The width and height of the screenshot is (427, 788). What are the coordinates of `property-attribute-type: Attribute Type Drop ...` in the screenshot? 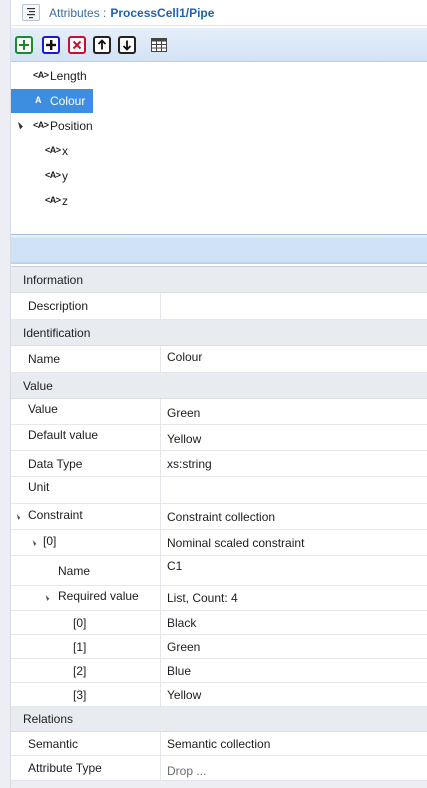 It's located at (219, 768).